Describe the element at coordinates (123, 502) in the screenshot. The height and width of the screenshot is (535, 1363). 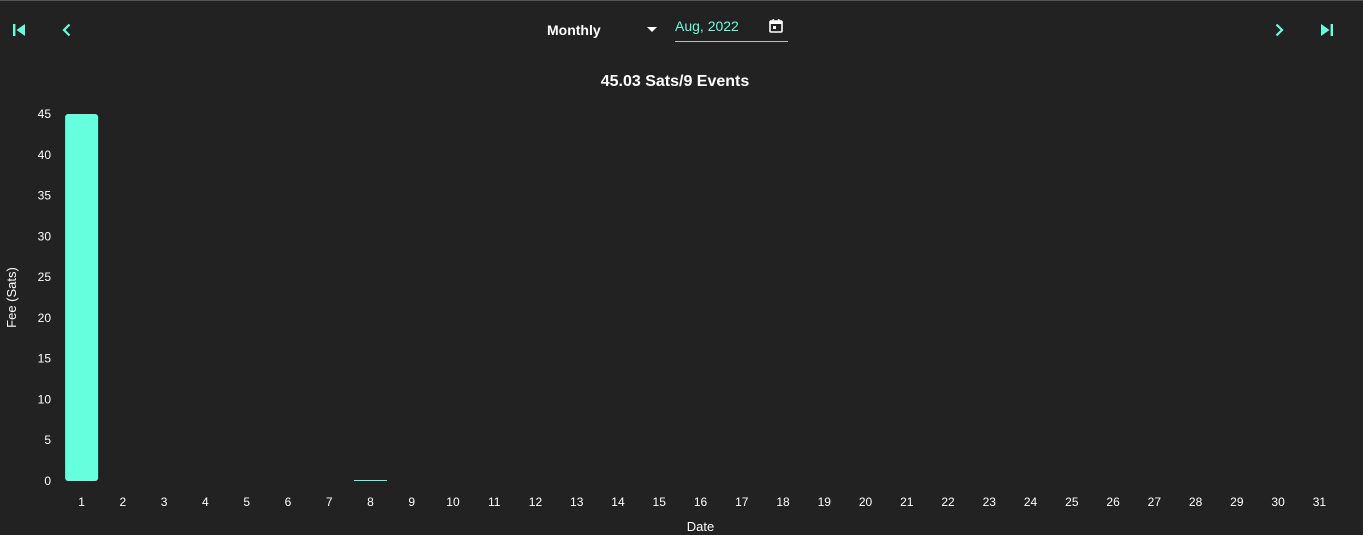
I see `x-tick-label: 2` at that location.